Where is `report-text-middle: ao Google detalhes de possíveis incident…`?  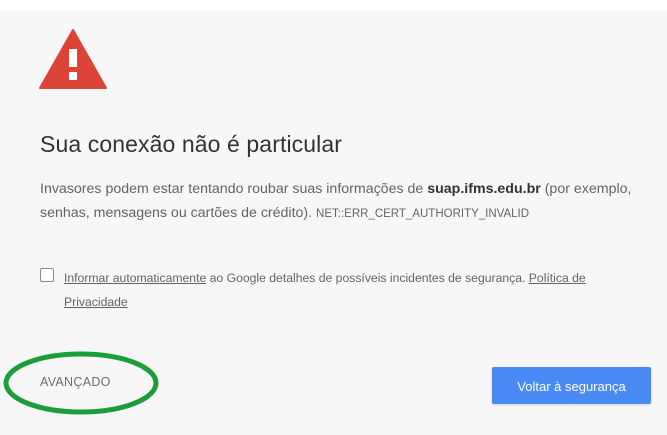
report-text-middle: ao Google detalhes de possíveis incident… is located at coordinates (367, 278).